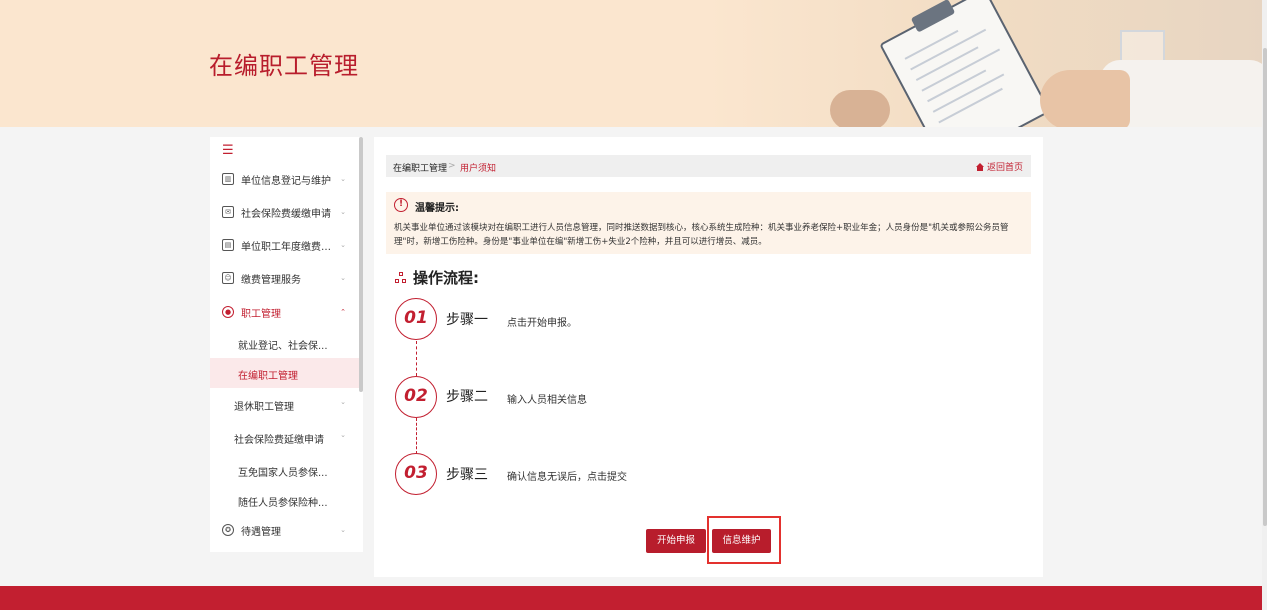 Image resolution: width=1267 pixels, height=610 pixels. I want to click on sidebar-subitem-onstaff: 在编职工管理, so click(285, 373).